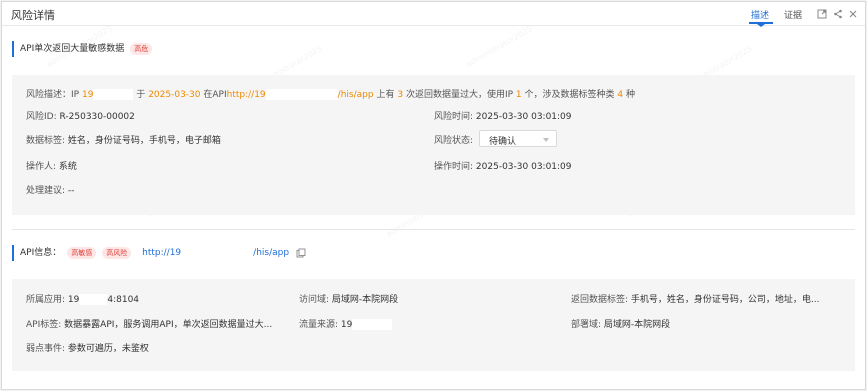 This screenshot has width=867, height=391. I want to click on close-icon, so click(853, 14).